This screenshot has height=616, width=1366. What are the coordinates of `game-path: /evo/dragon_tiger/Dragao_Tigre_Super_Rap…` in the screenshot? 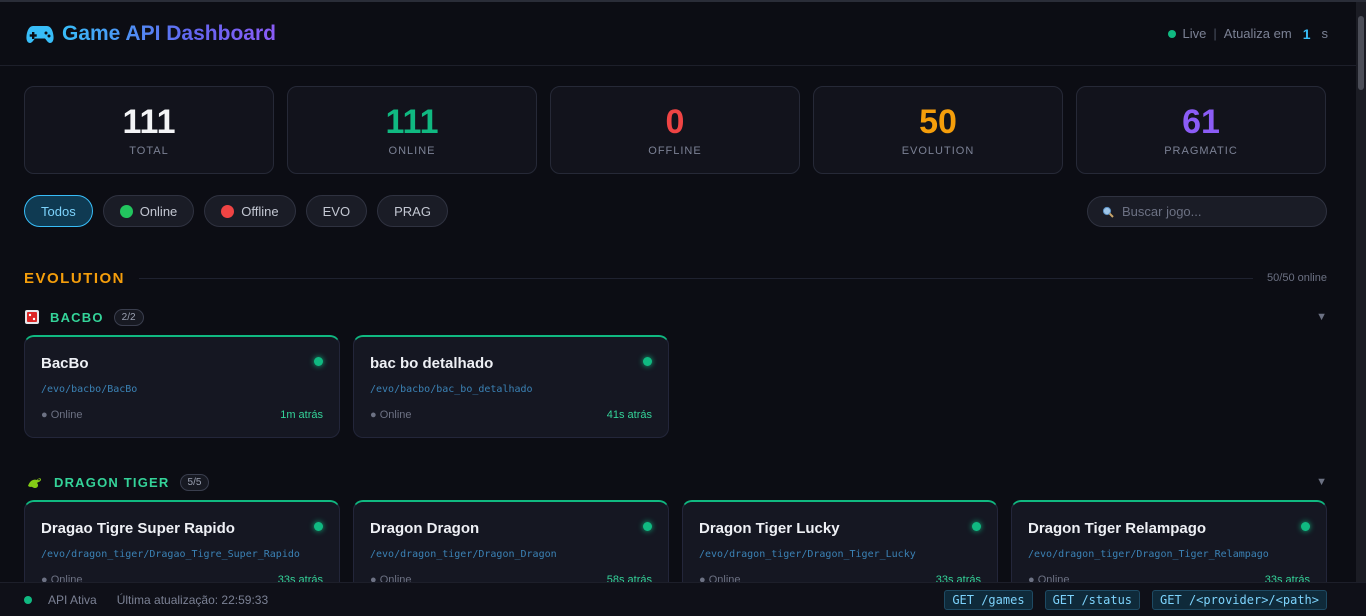 It's located at (170, 554).